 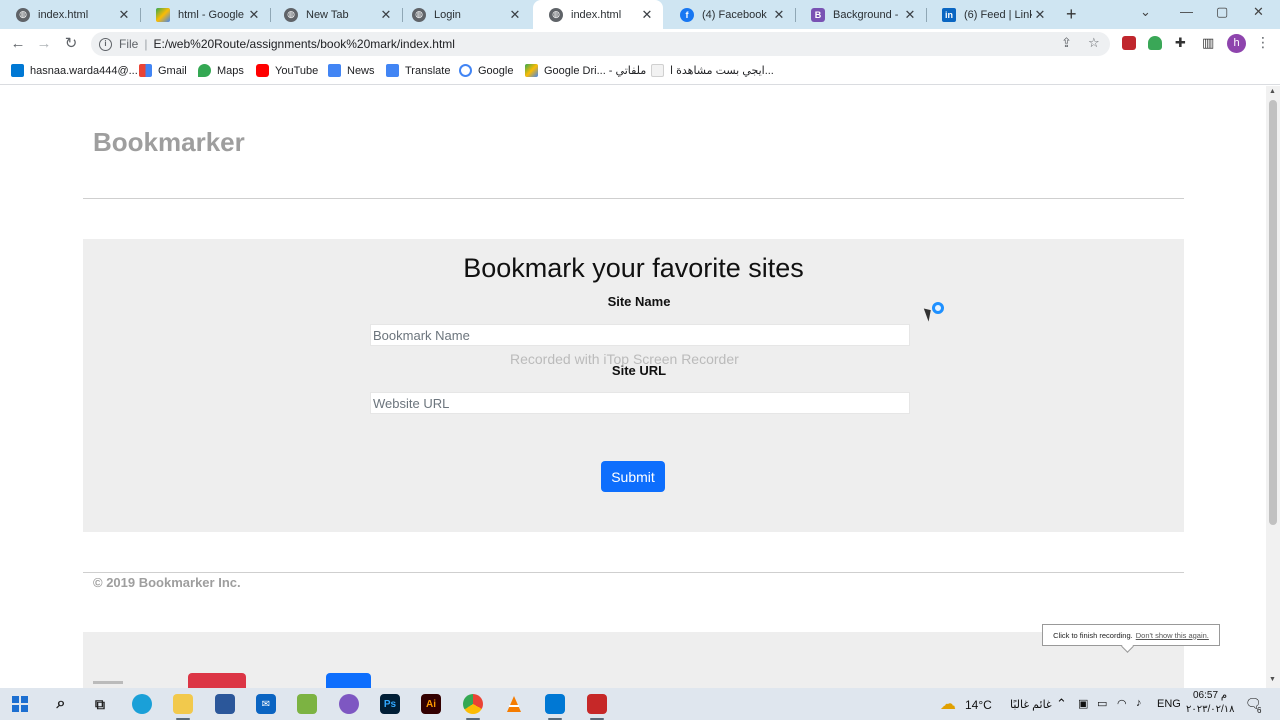 I want to click on tab-title: Background - Bootstrap, so click(x=867, y=14).